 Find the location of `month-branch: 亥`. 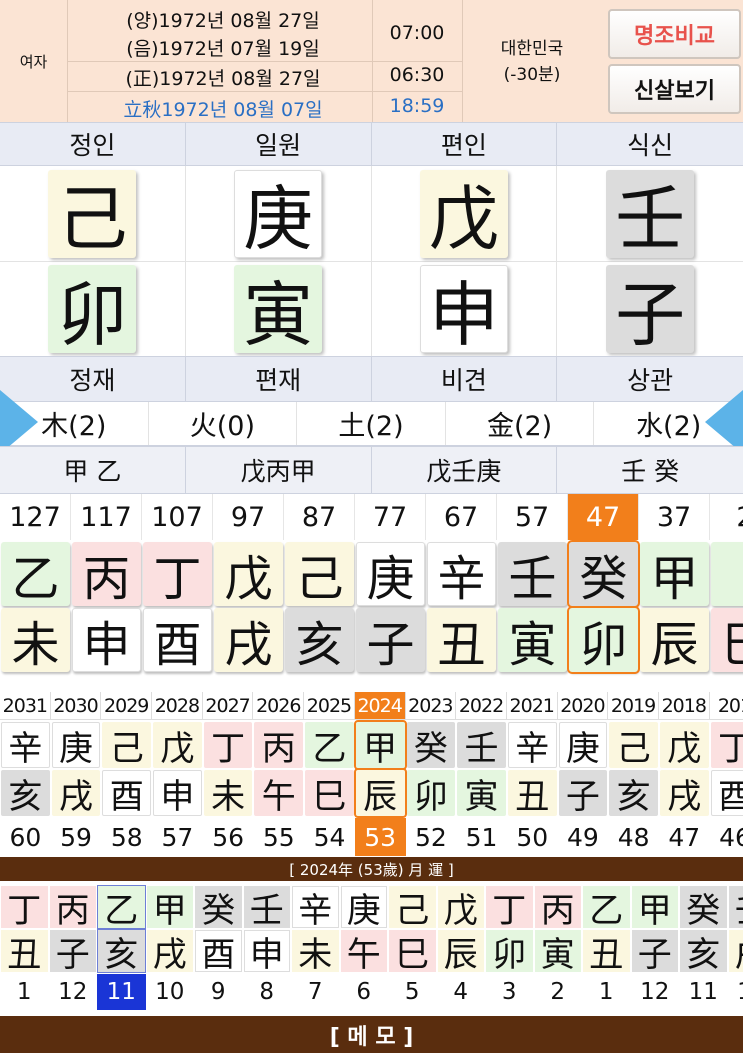

month-branch: 亥 is located at coordinates (121, 952).